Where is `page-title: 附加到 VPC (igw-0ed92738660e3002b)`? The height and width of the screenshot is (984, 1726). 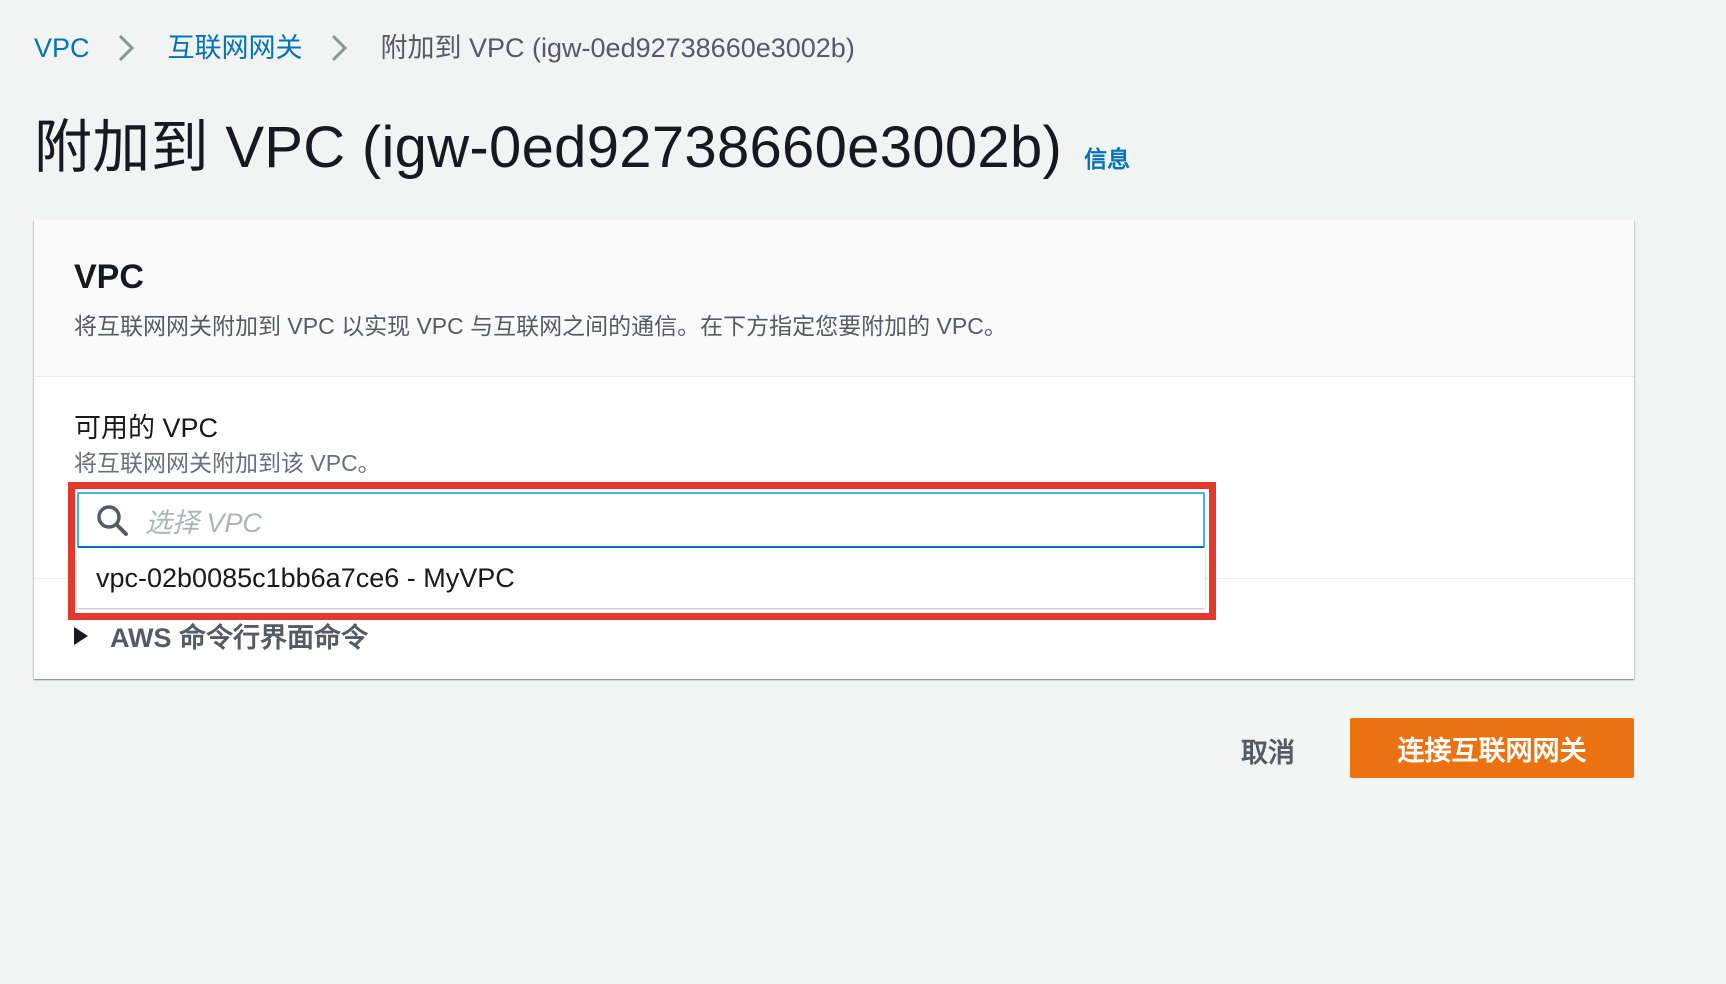 page-title: 附加到 VPC (igw-0ed92738660e3002b) is located at coordinates (548, 147).